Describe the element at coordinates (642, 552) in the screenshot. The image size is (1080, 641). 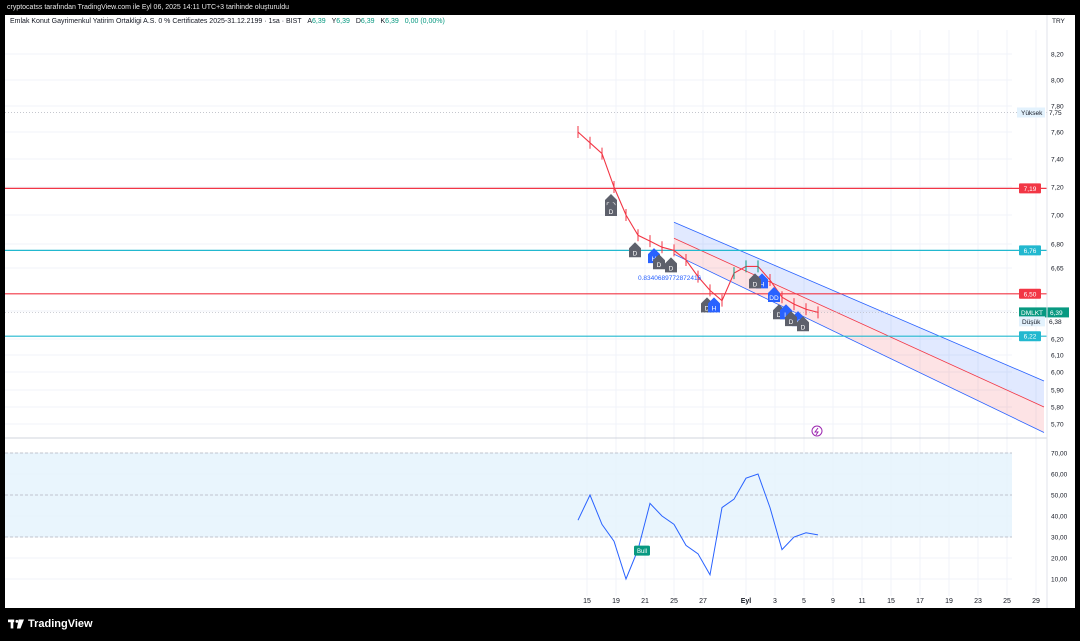
I see `bull-label-text: Bull` at that location.